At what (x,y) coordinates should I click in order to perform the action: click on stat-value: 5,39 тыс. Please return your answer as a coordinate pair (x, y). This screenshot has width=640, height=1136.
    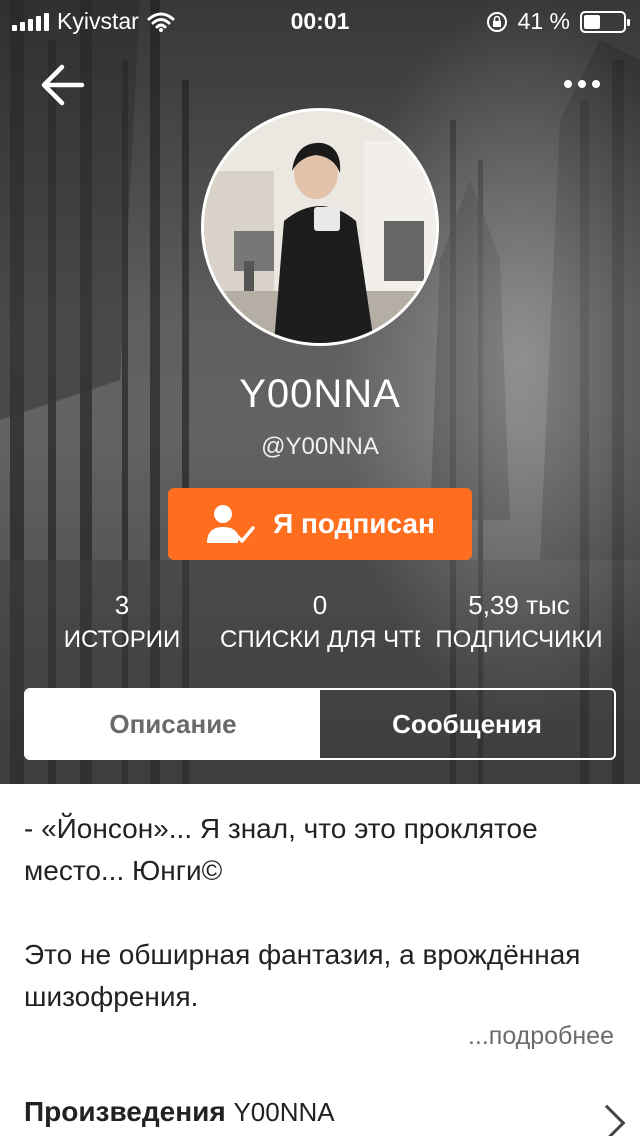
    Looking at the image, I should click on (519, 605).